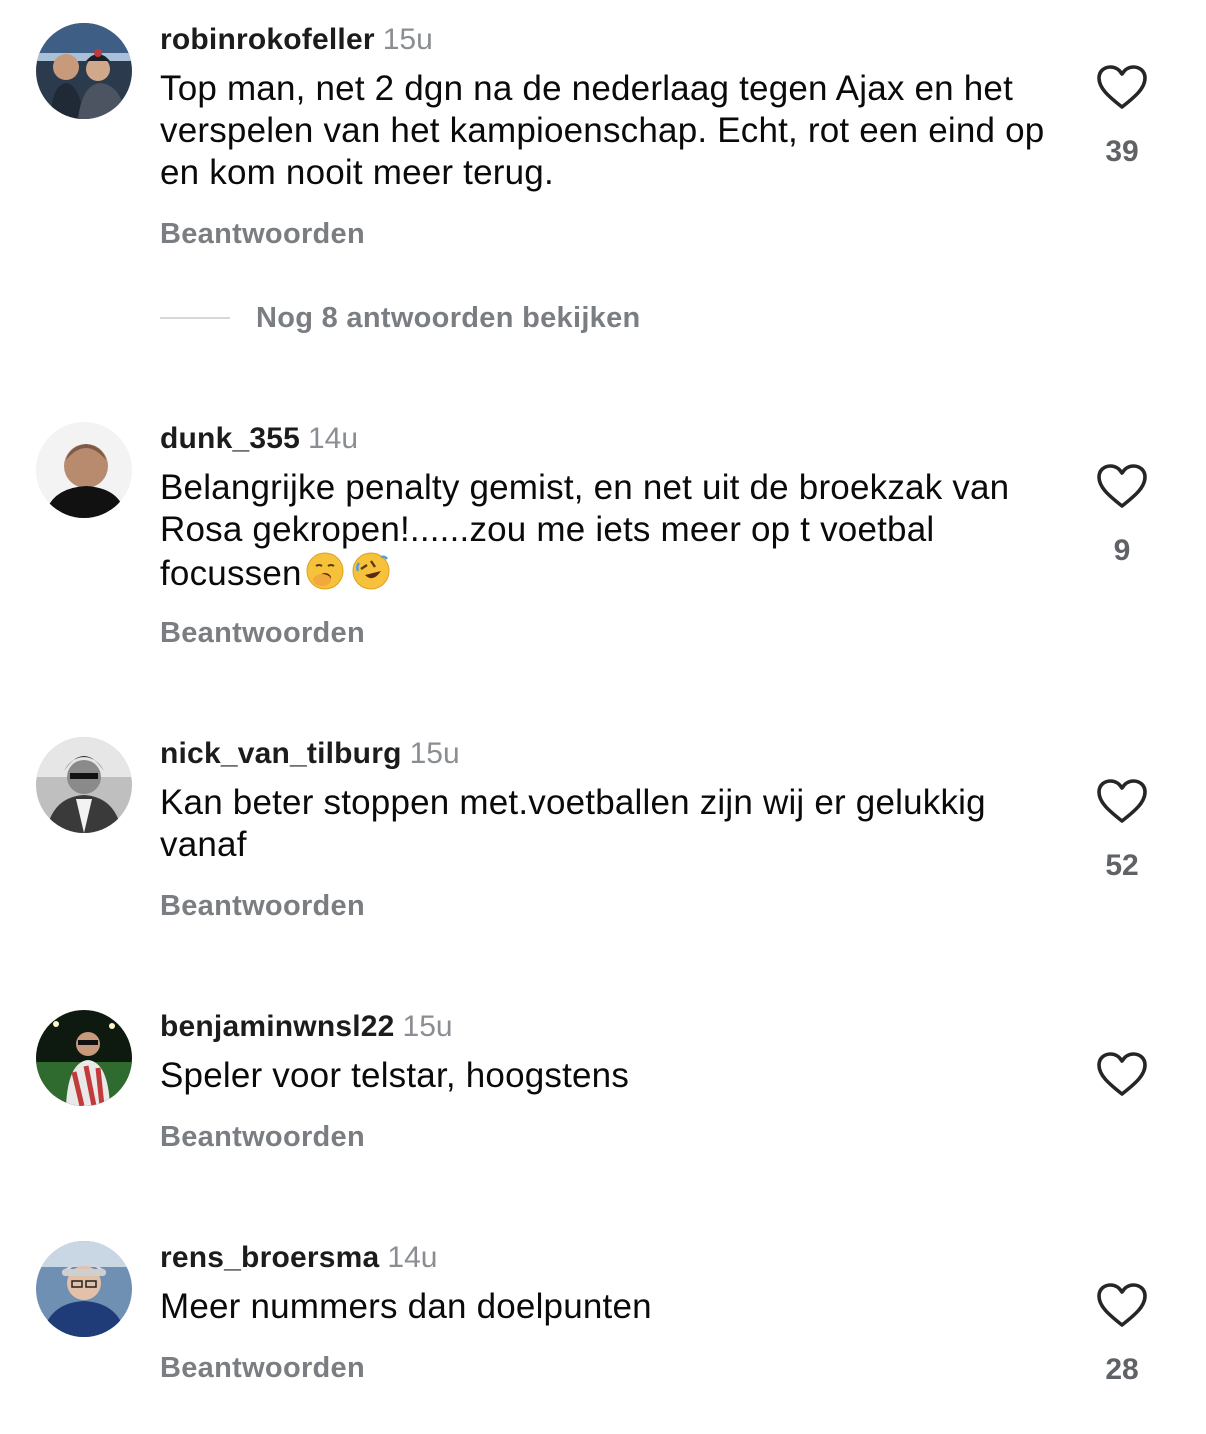  I want to click on username: dunk_355, so click(230, 438).